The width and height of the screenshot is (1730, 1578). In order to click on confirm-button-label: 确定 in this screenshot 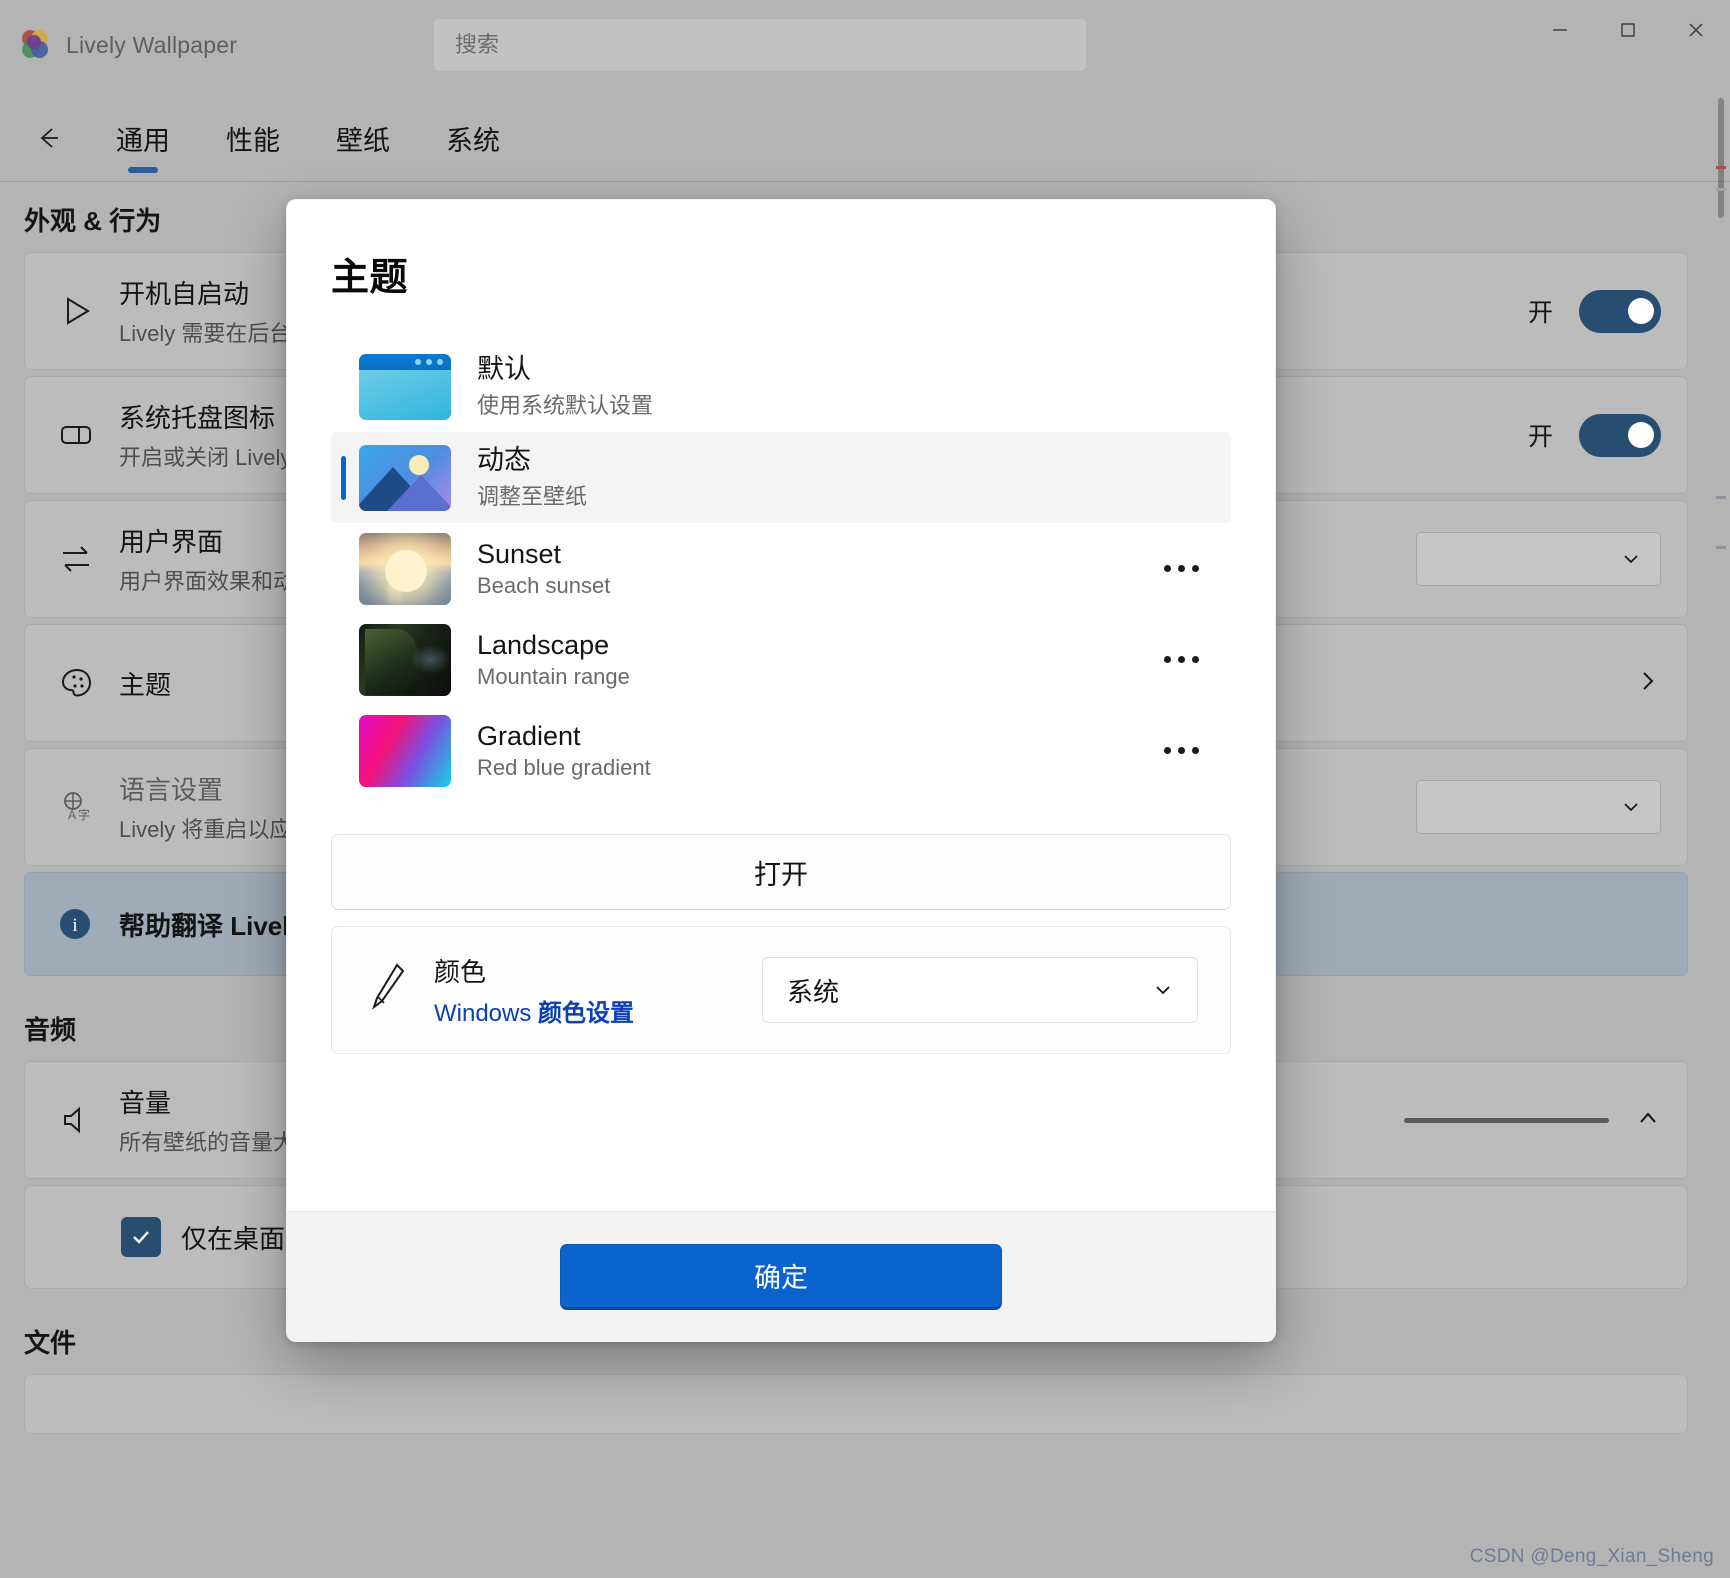, I will do `click(781, 1278)`.